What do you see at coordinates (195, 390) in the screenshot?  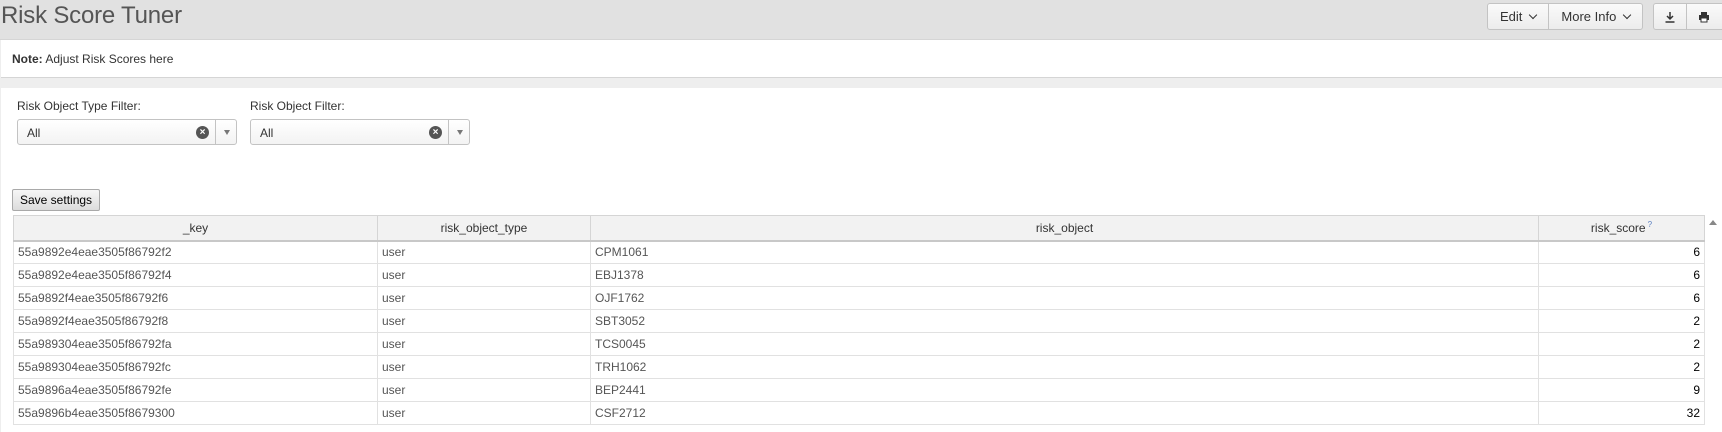 I see `cell-key: 55a9896a4eae3505f86792fe` at bounding box center [195, 390].